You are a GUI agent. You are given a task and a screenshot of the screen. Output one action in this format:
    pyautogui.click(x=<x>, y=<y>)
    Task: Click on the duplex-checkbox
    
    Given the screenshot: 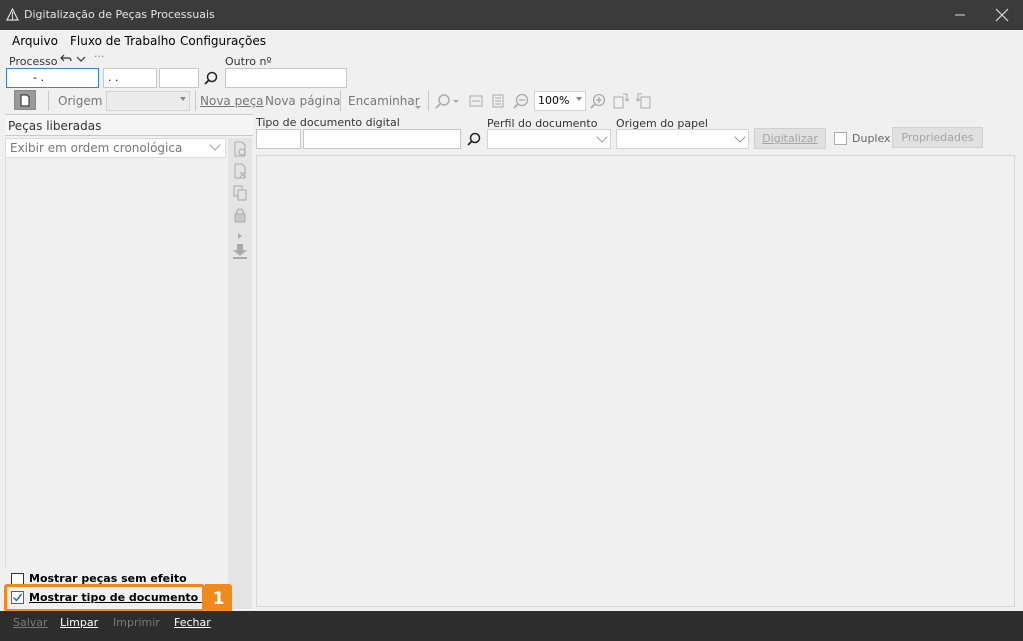 What is the action you would take?
    pyautogui.click(x=840, y=138)
    